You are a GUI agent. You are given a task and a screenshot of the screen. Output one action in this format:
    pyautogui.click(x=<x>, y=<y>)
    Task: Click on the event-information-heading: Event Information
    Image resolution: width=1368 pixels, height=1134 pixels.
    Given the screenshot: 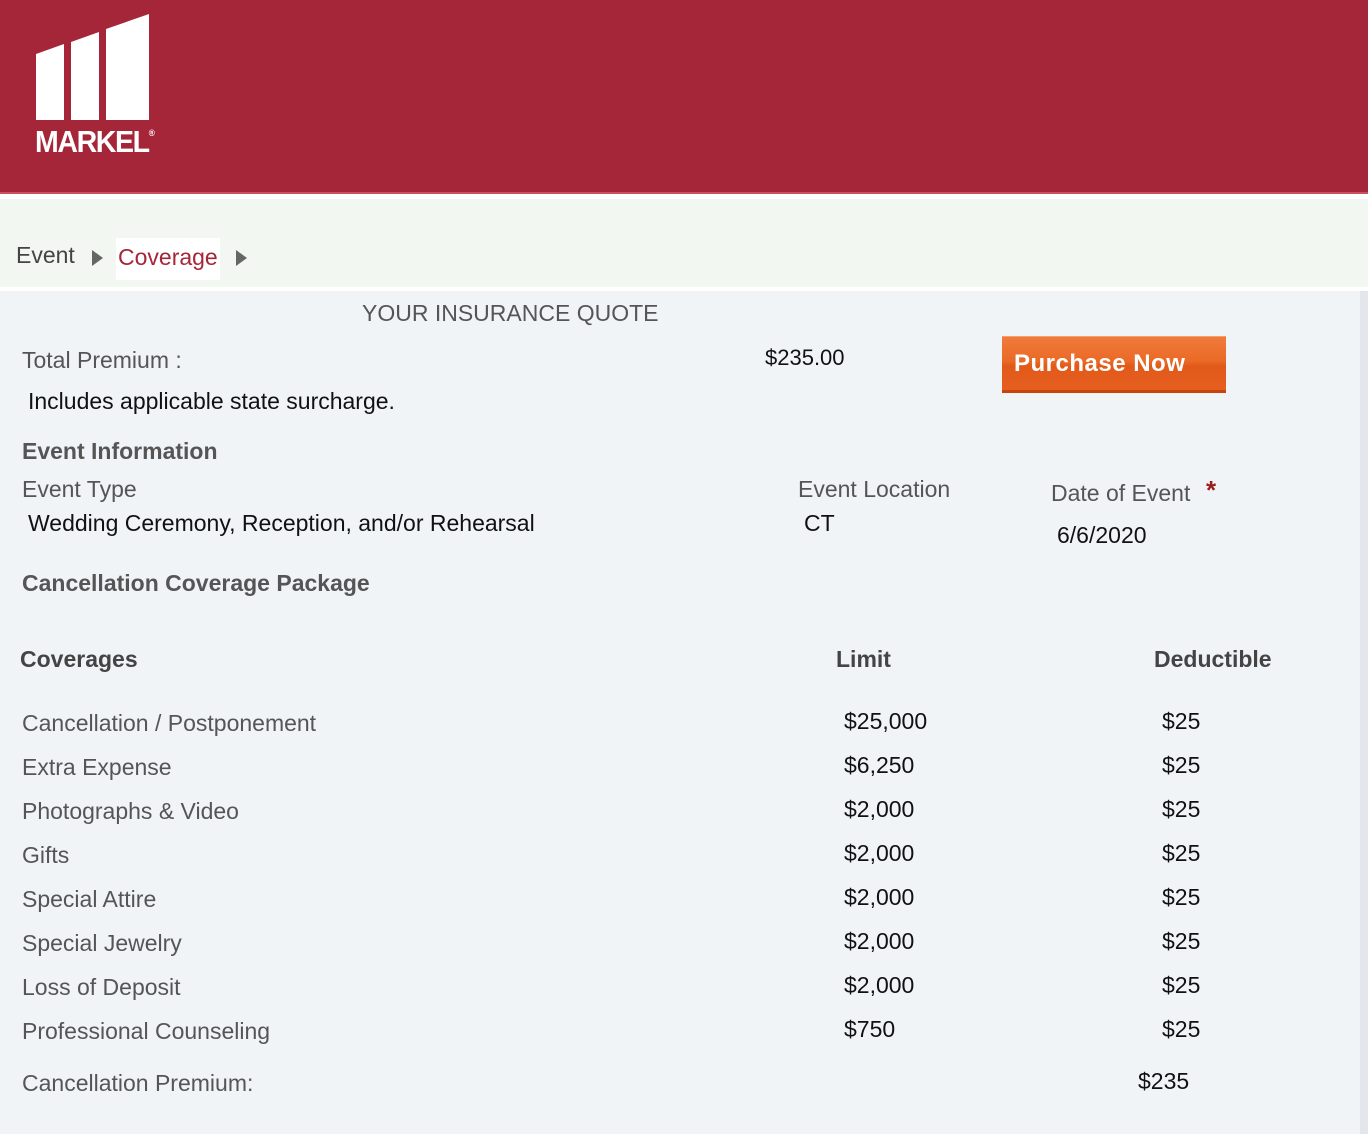 What is the action you would take?
    pyautogui.click(x=120, y=451)
    